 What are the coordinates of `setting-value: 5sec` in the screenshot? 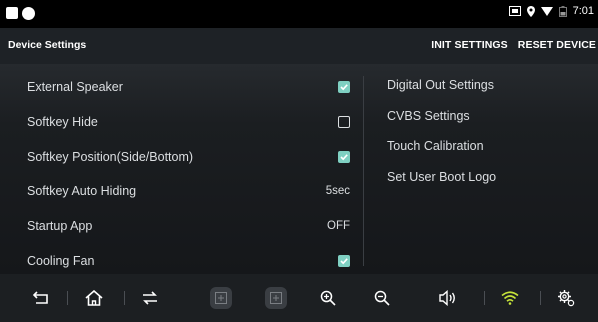 It's located at (337, 191).